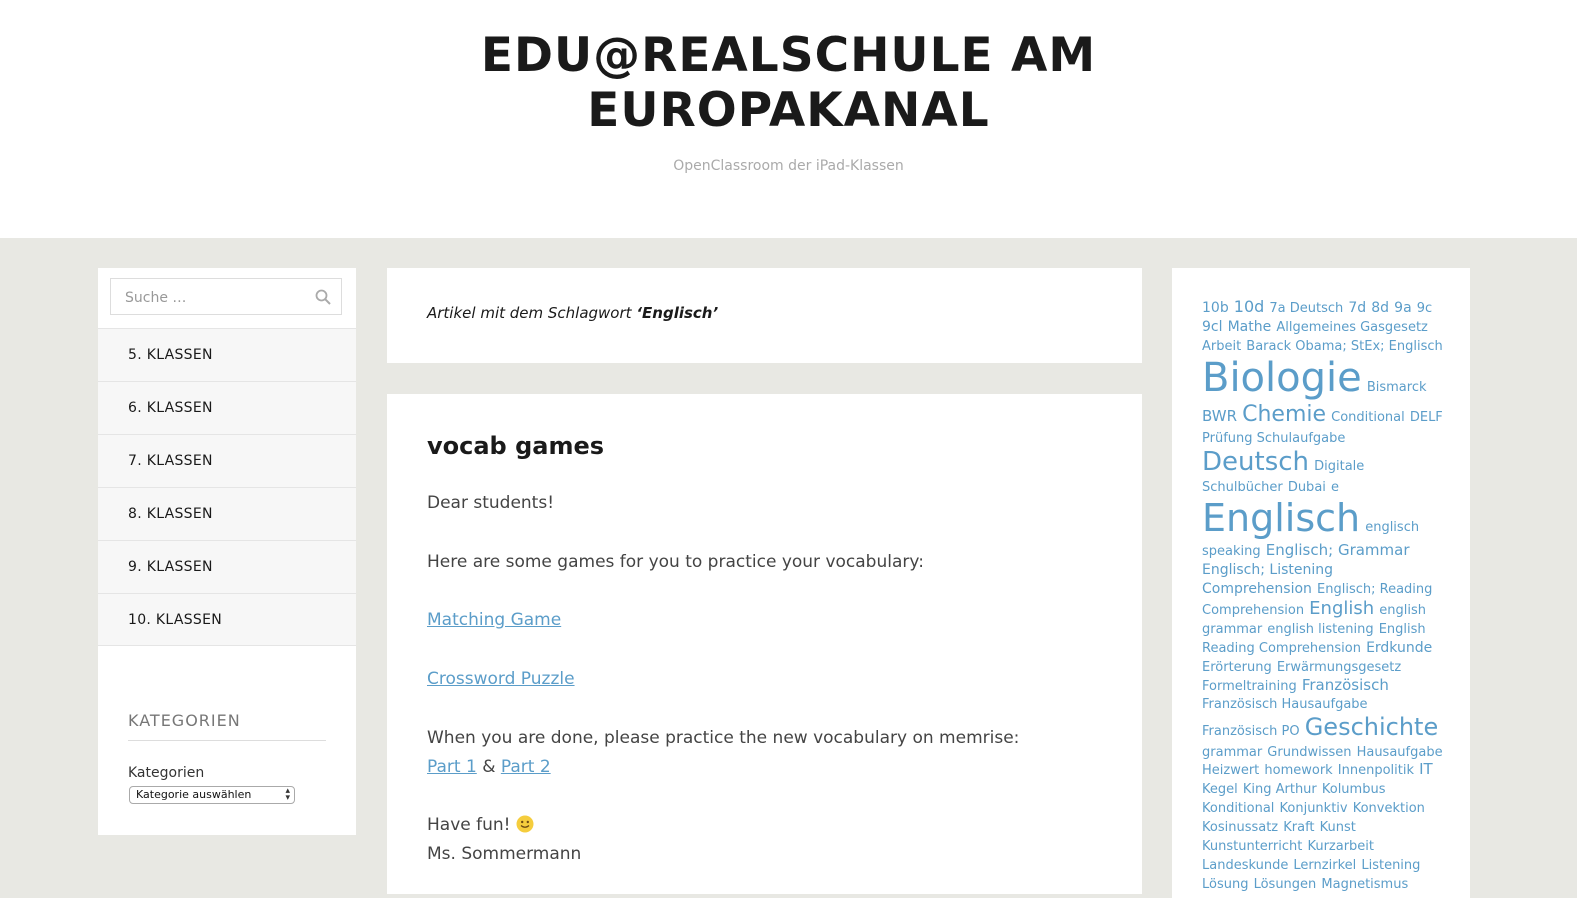 The height and width of the screenshot is (898, 1577). I want to click on part2-link: Part 2, so click(526, 767).